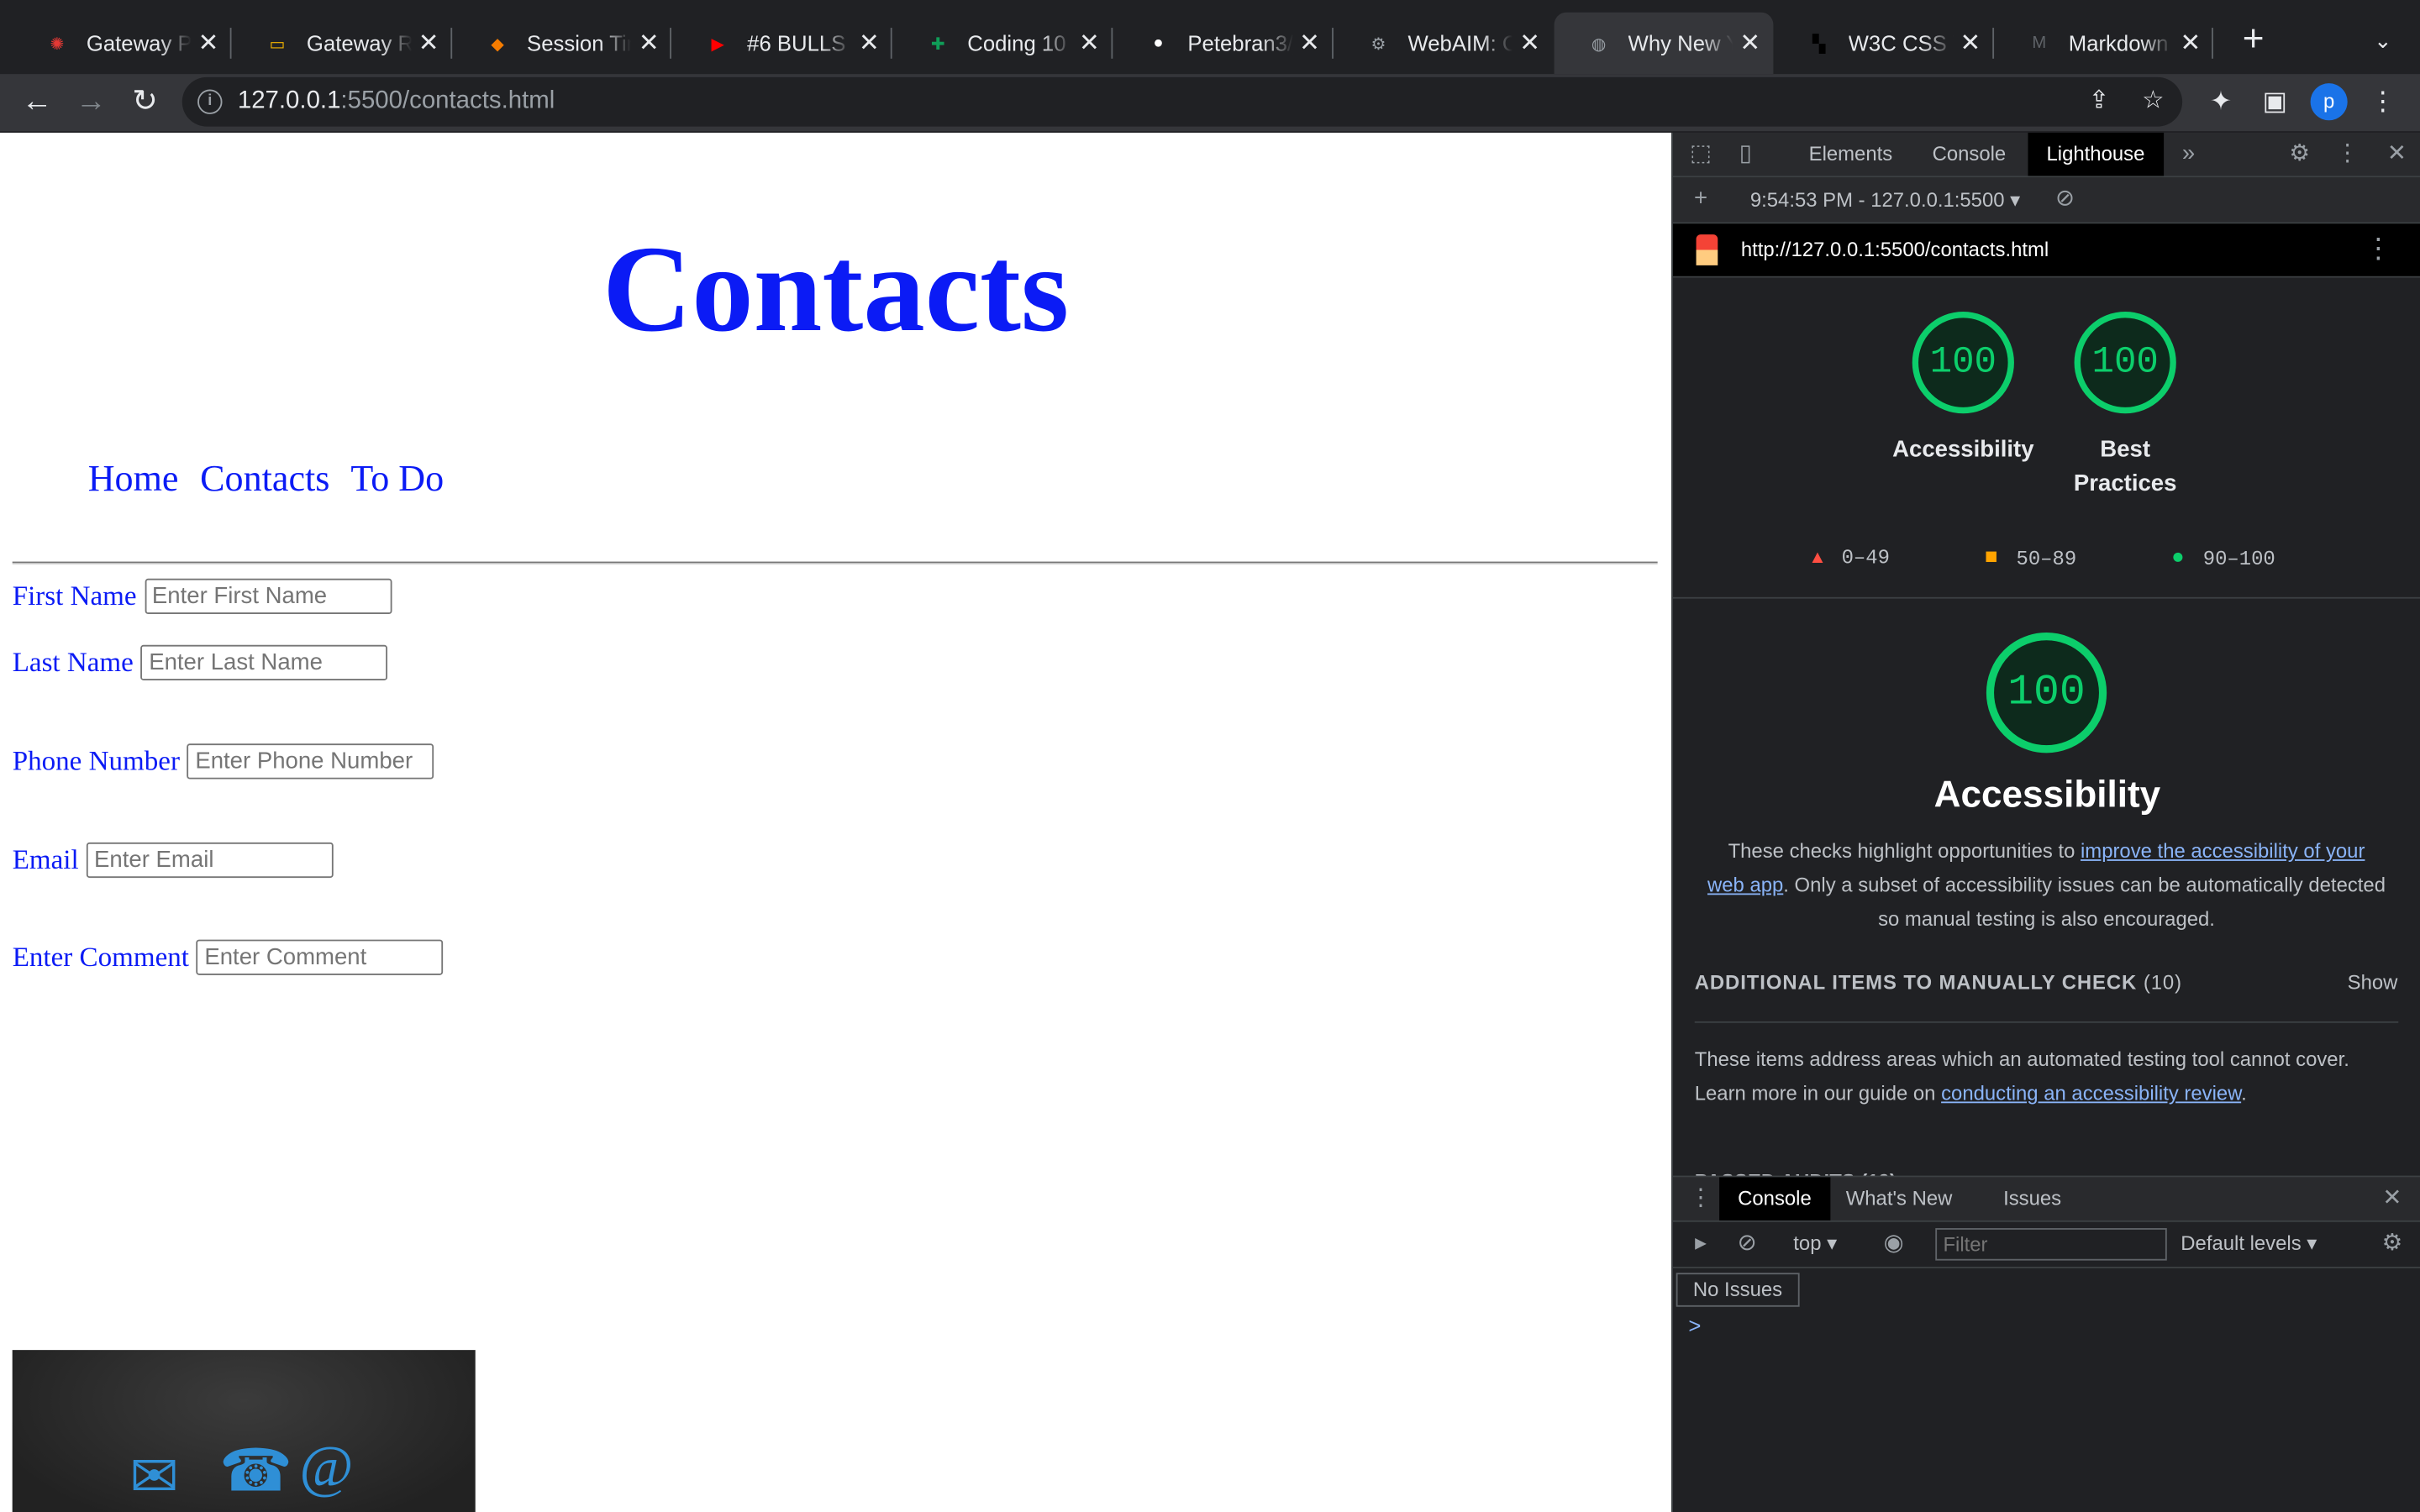  Describe the element at coordinates (2125, 363) in the screenshot. I see `best-practices-score-gauge: 100` at that location.